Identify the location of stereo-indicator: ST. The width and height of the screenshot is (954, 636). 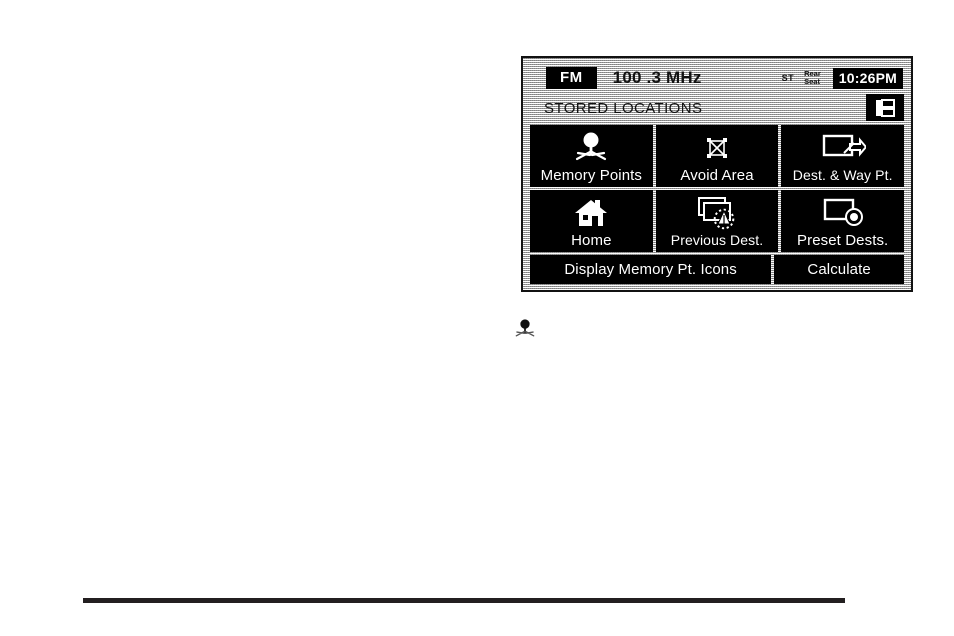
(788, 78).